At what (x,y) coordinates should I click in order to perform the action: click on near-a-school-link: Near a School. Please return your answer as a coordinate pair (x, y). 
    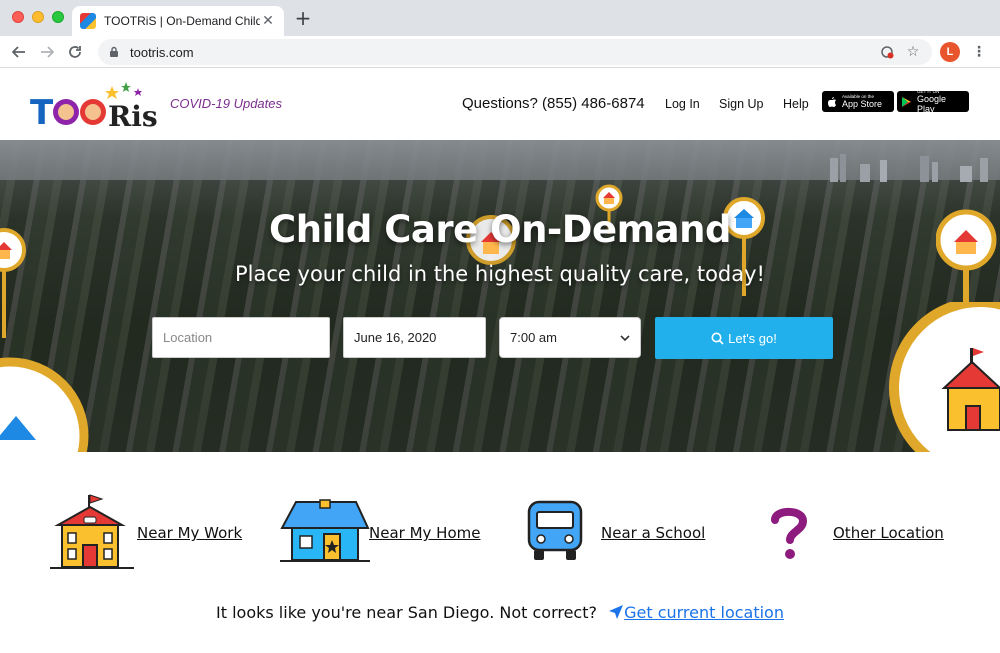
    Looking at the image, I should click on (653, 533).